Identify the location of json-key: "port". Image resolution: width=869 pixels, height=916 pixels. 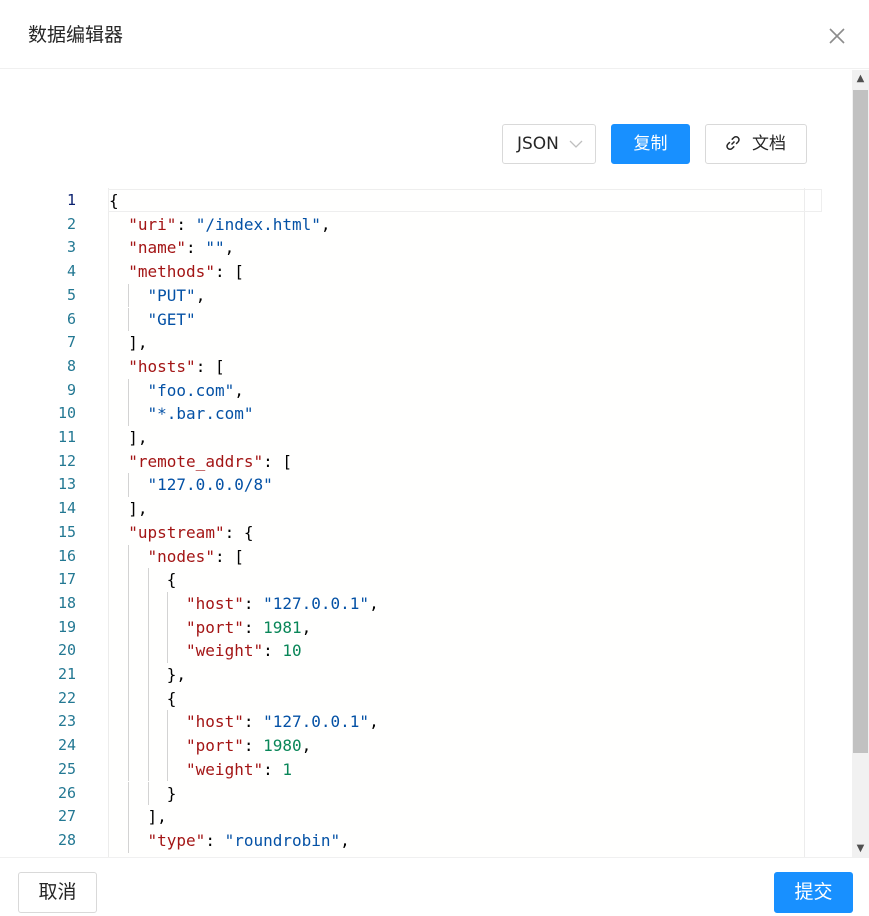
(215, 627).